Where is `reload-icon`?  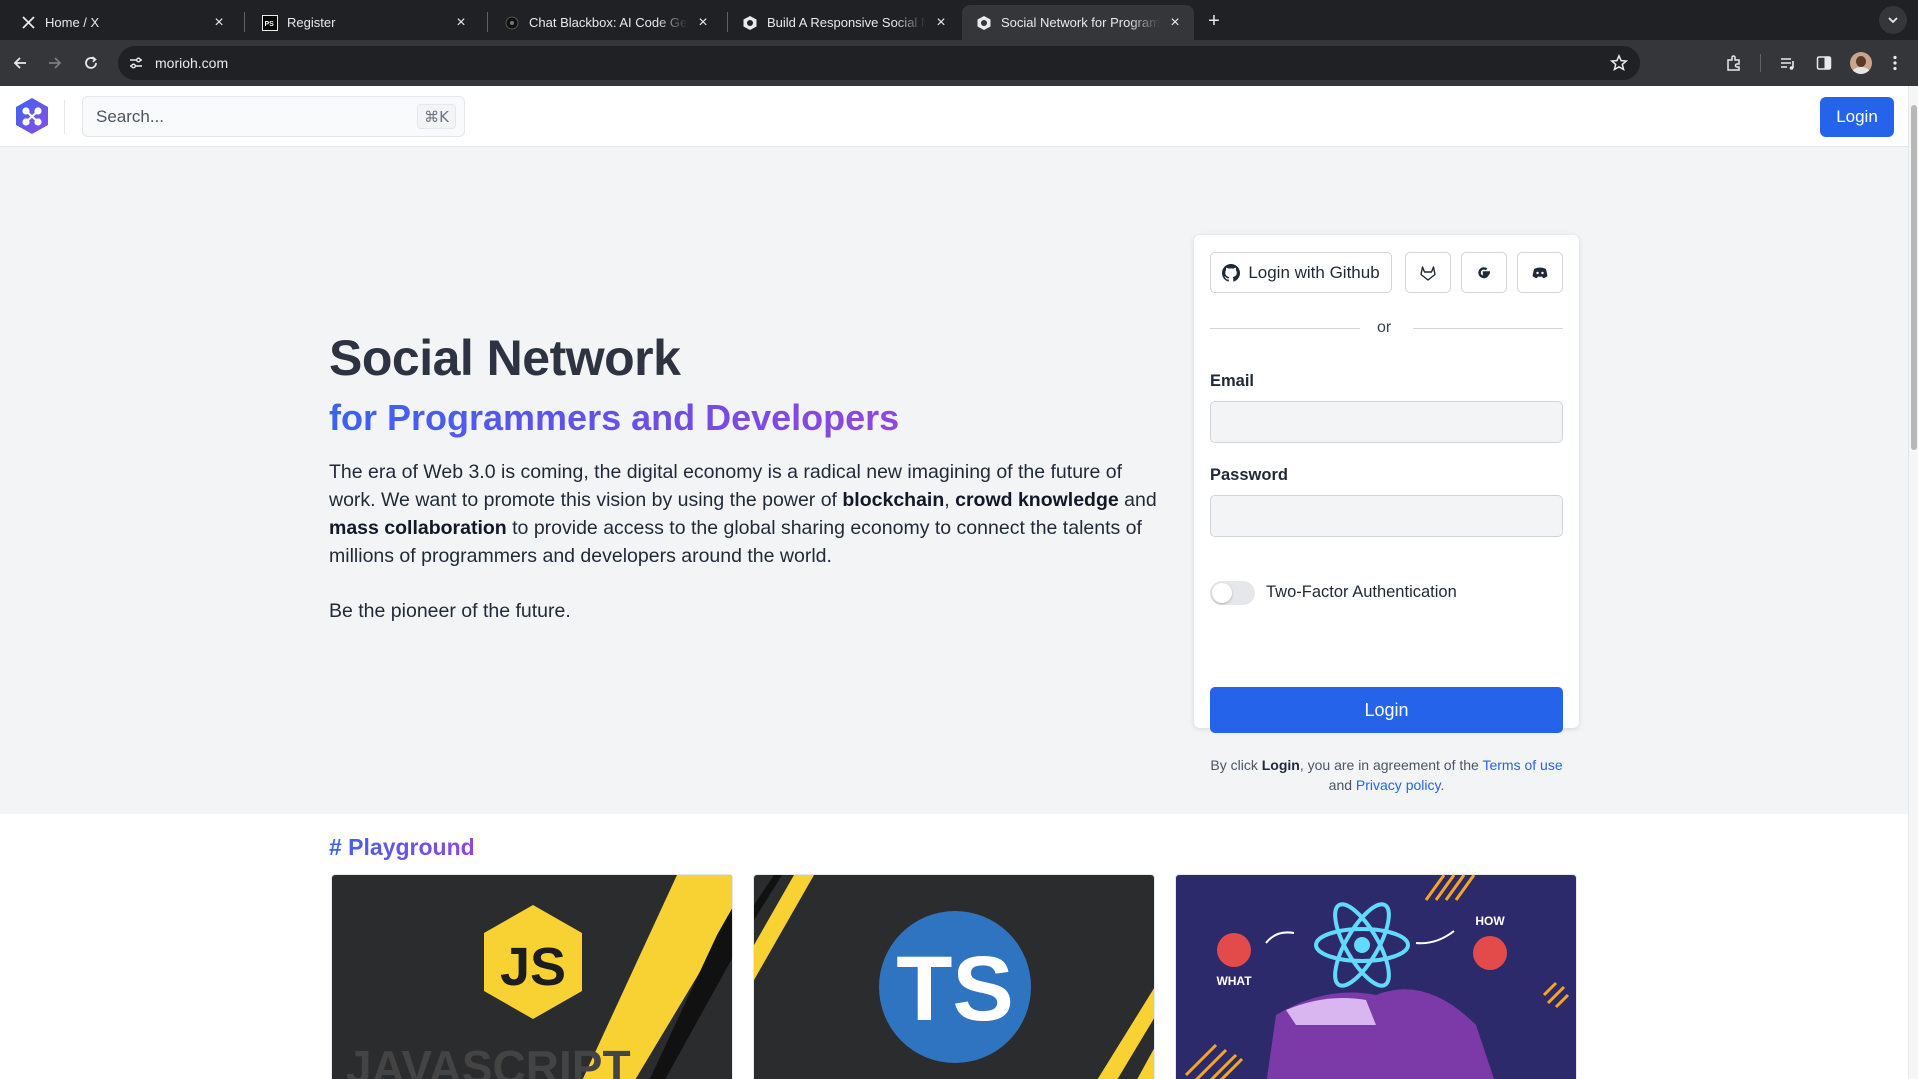 reload-icon is located at coordinates (91, 63).